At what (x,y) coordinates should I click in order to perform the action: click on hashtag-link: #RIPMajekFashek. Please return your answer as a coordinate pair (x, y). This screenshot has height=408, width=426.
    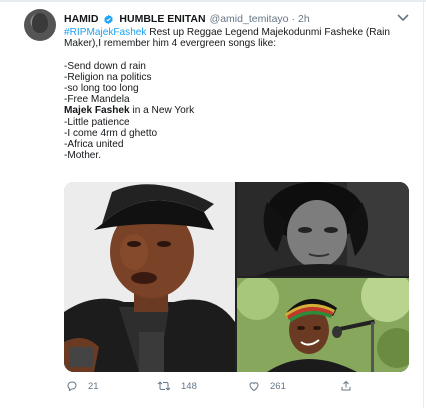
    Looking at the image, I should click on (105, 32).